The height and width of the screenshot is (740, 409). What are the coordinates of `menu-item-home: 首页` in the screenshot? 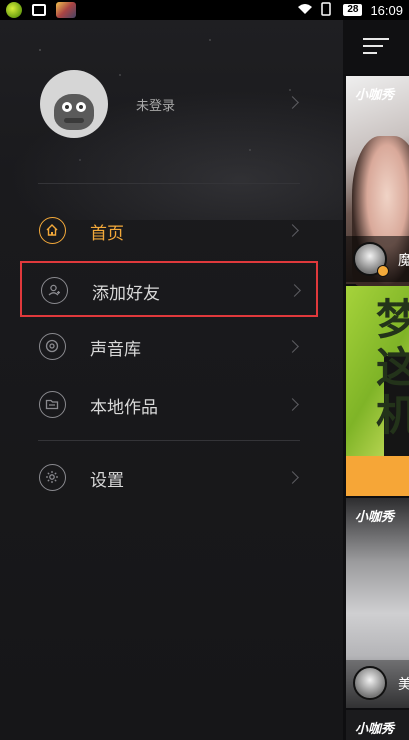 It's located at (169, 231).